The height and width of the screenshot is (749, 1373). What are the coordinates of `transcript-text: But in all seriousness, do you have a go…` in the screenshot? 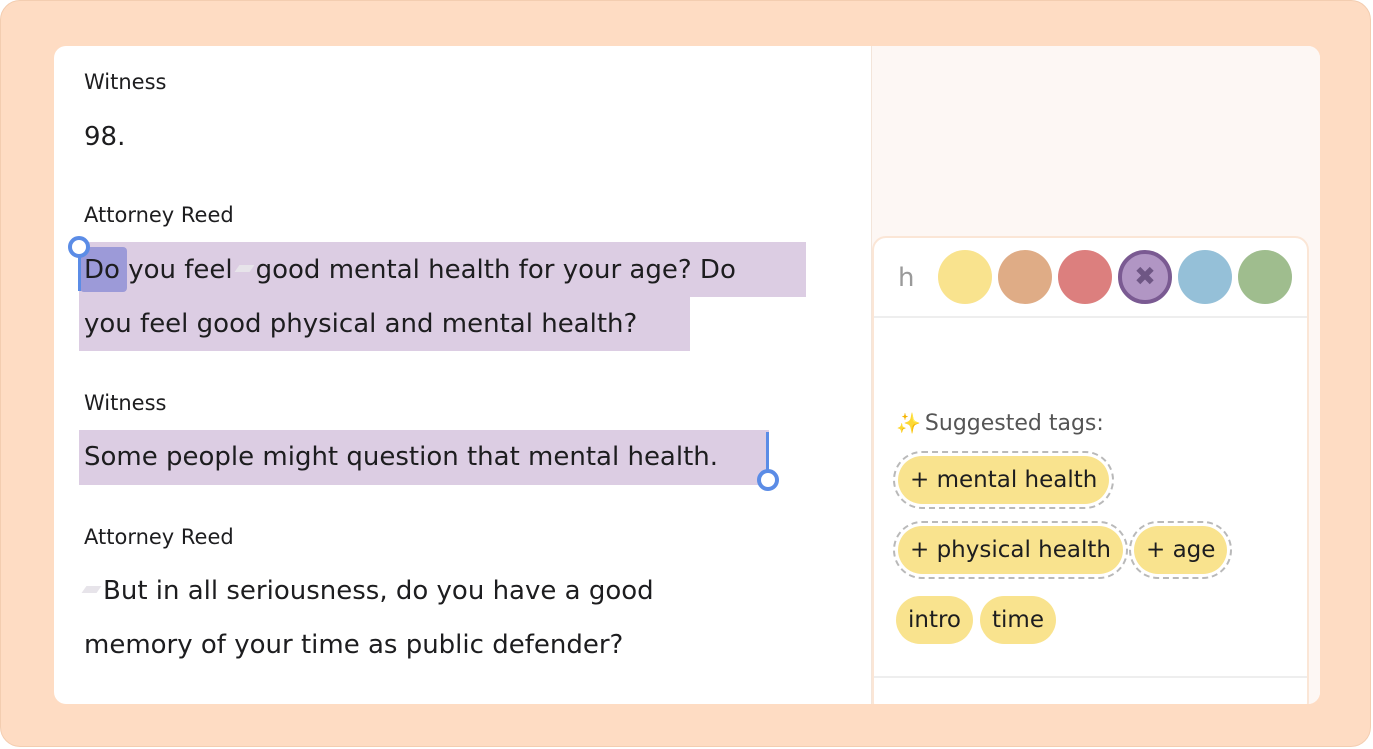 It's located at (378, 591).